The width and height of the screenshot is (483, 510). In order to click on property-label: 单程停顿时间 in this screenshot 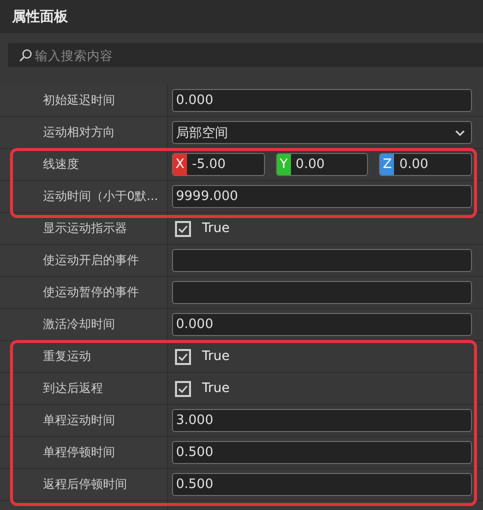, I will do `click(79, 452)`.